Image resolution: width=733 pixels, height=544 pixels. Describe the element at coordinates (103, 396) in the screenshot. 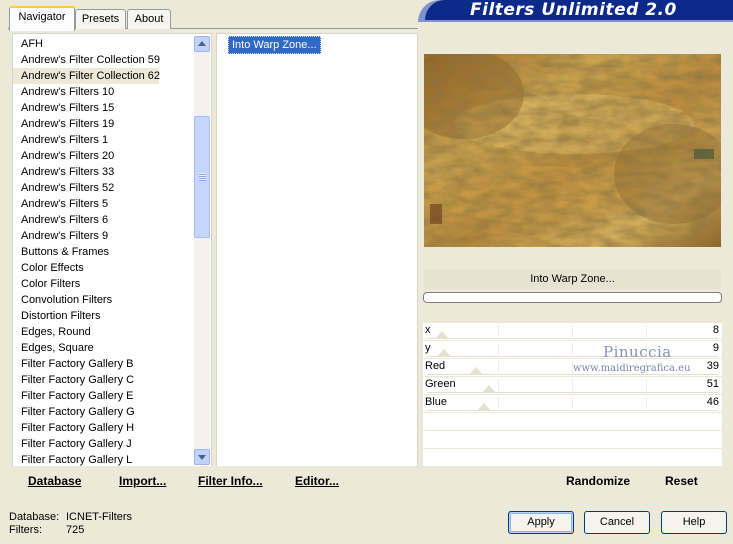

I see `category-item: Filter Factory Gallery E` at that location.